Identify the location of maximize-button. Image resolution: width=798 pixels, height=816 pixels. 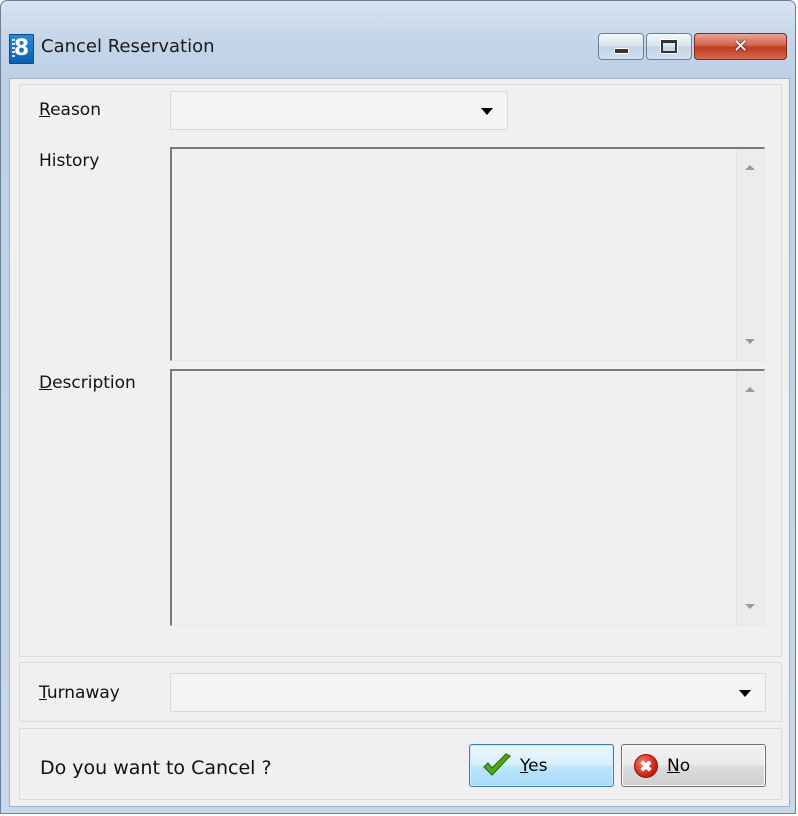
(669, 46).